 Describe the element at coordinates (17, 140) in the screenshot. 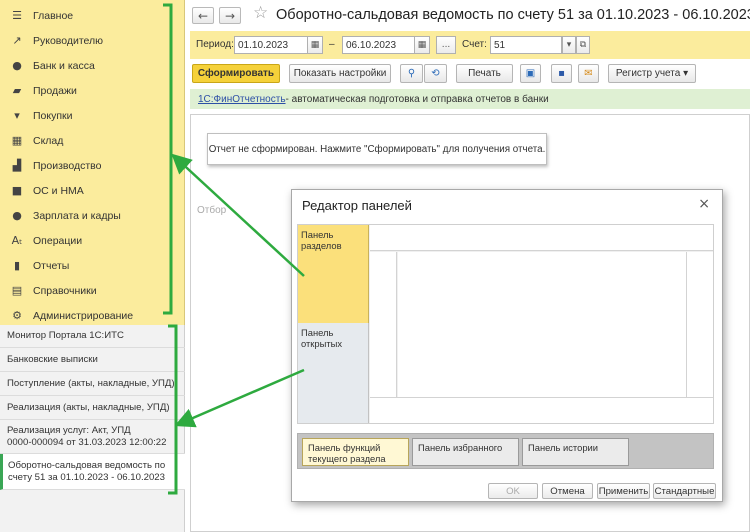

I see `warehouse-icon: ▦` at that location.